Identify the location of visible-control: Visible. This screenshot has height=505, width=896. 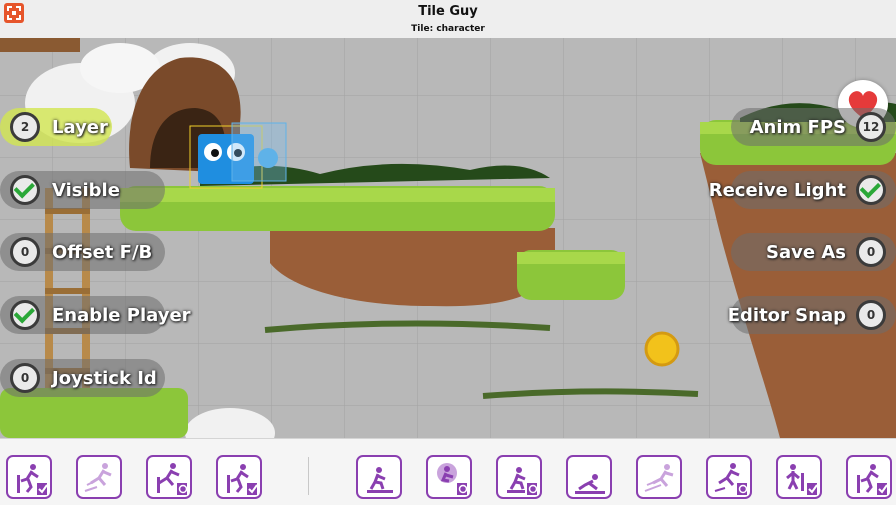
(60, 190).